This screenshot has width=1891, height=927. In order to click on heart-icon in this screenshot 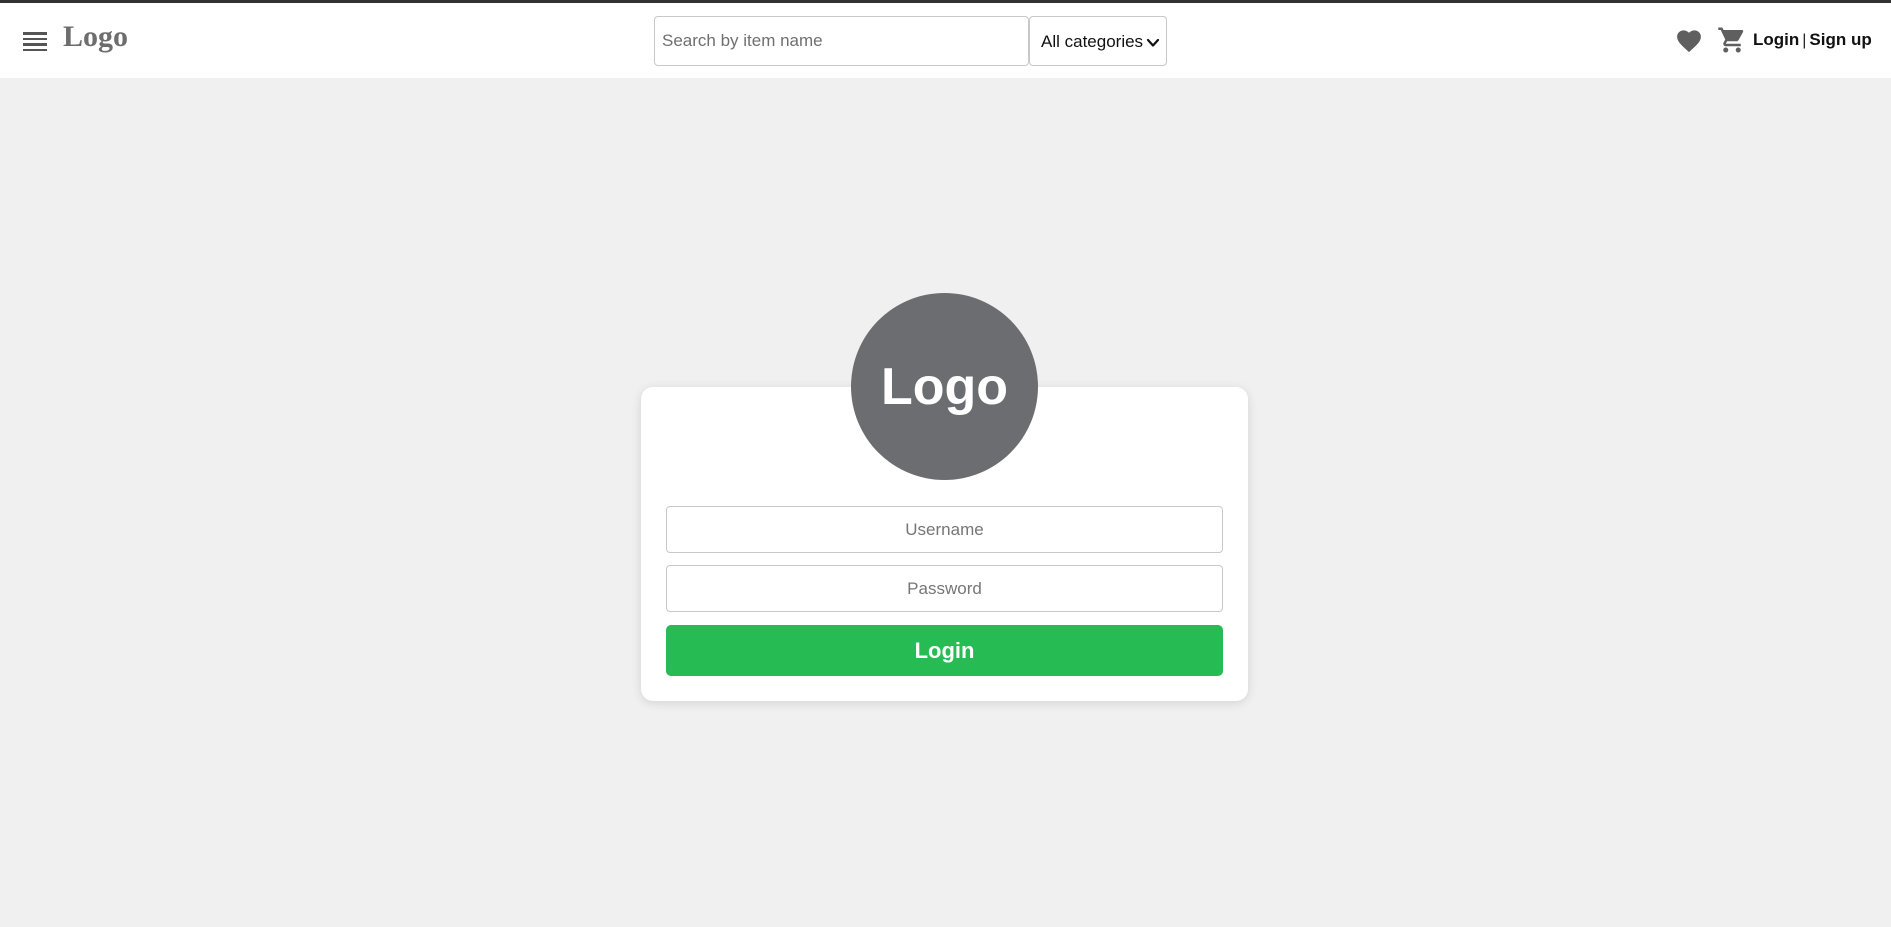, I will do `click(1689, 40)`.